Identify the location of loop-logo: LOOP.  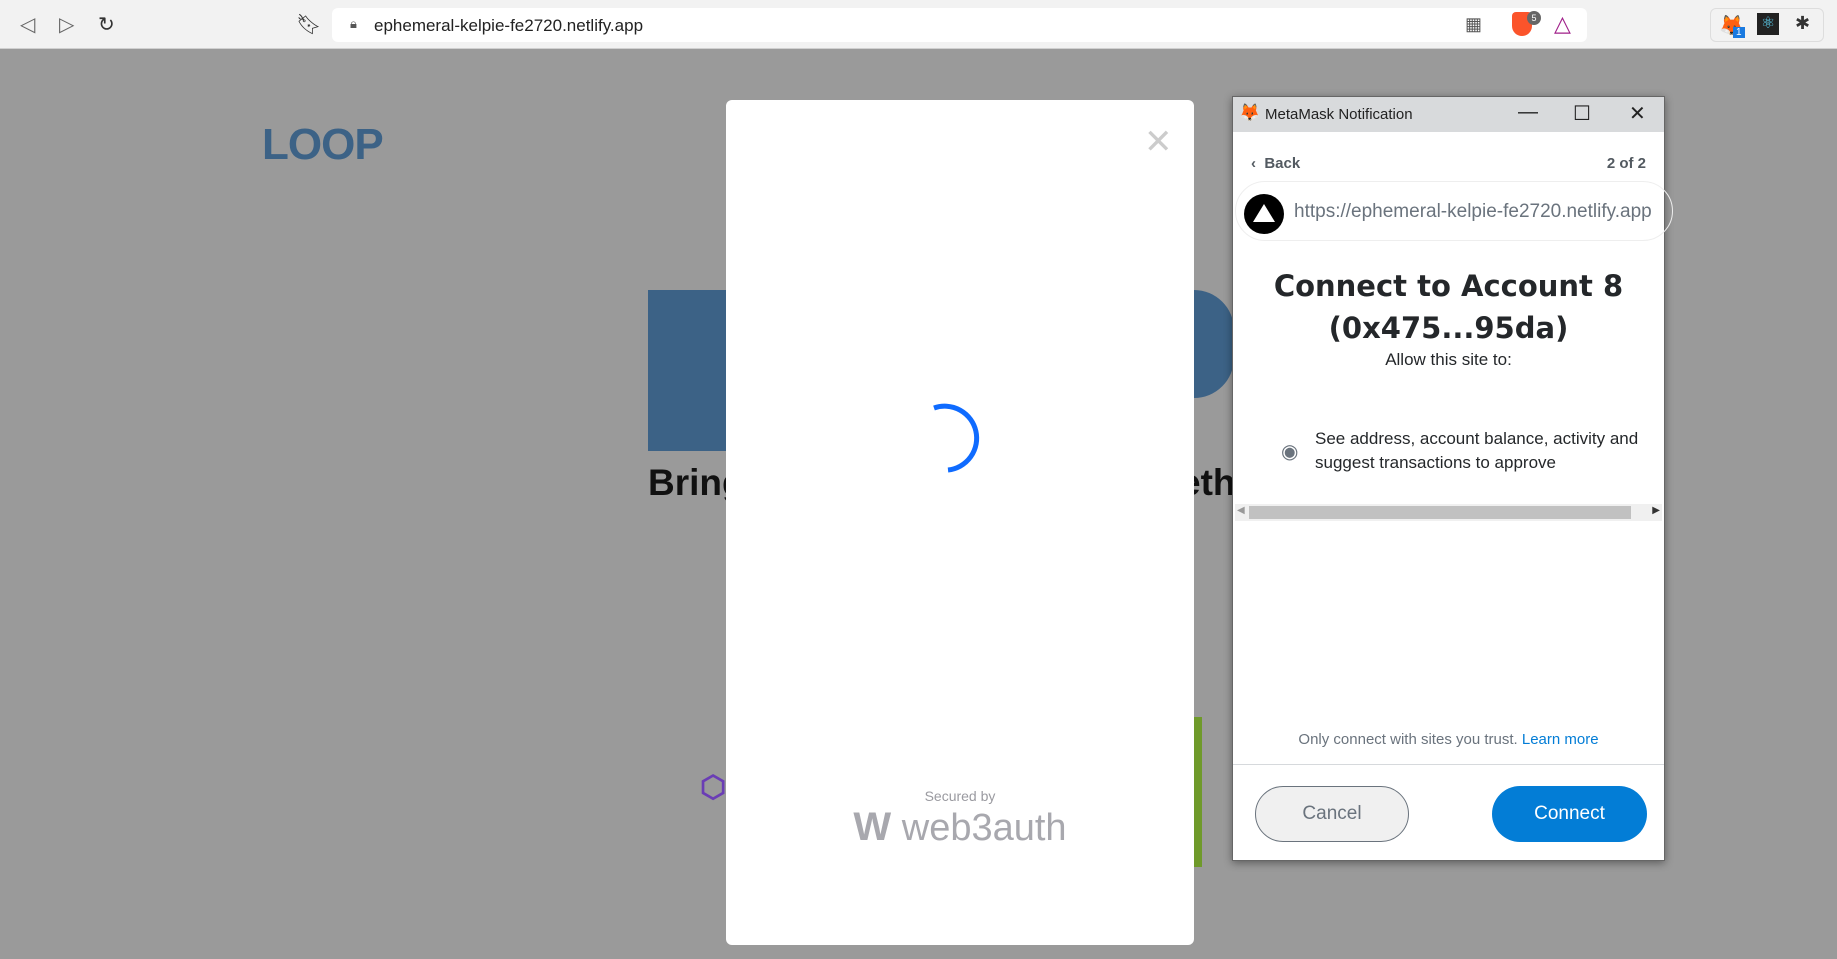
(323, 145).